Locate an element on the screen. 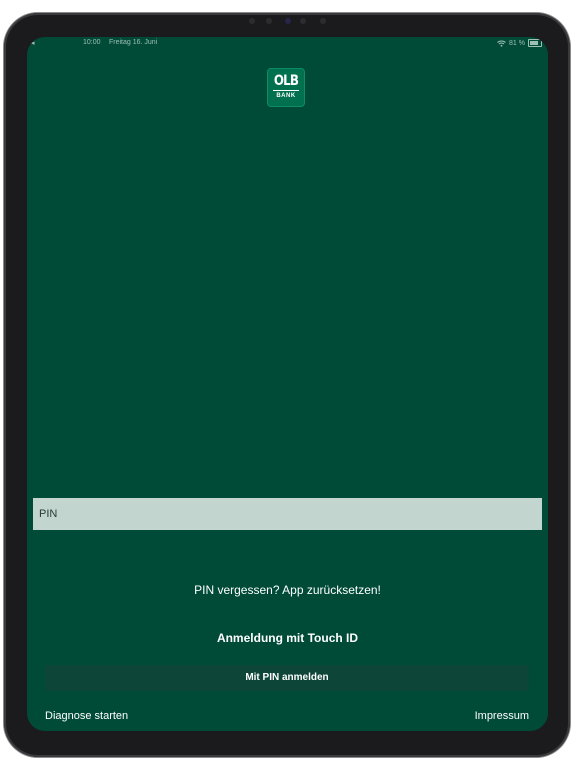 The width and height of the screenshot is (576, 768). battery-percent: 81 % is located at coordinates (517, 43).